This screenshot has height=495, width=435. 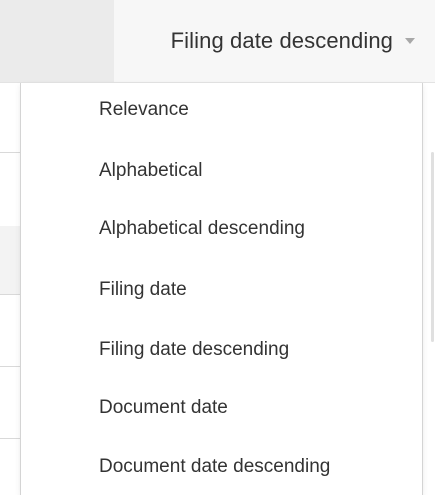 What do you see at coordinates (143, 290) in the screenshot?
I see `sort-option-filing-date: Filing date` at bounding box center [143, 290].